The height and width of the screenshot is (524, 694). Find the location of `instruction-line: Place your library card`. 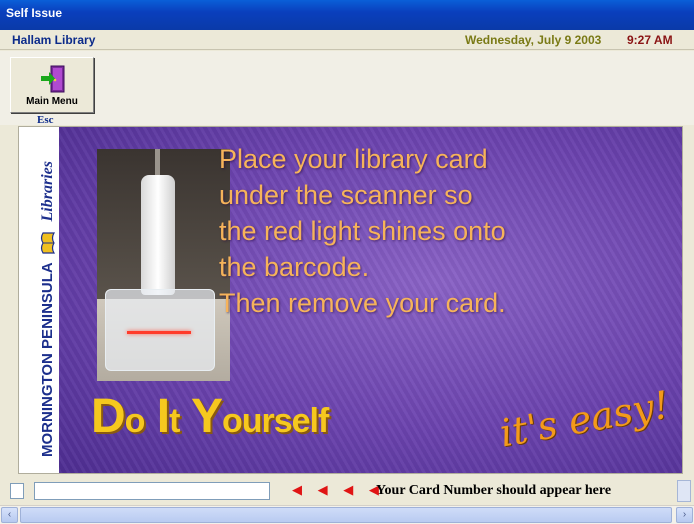

instruction-line: Place your library card is located at coordinates (353, 159).